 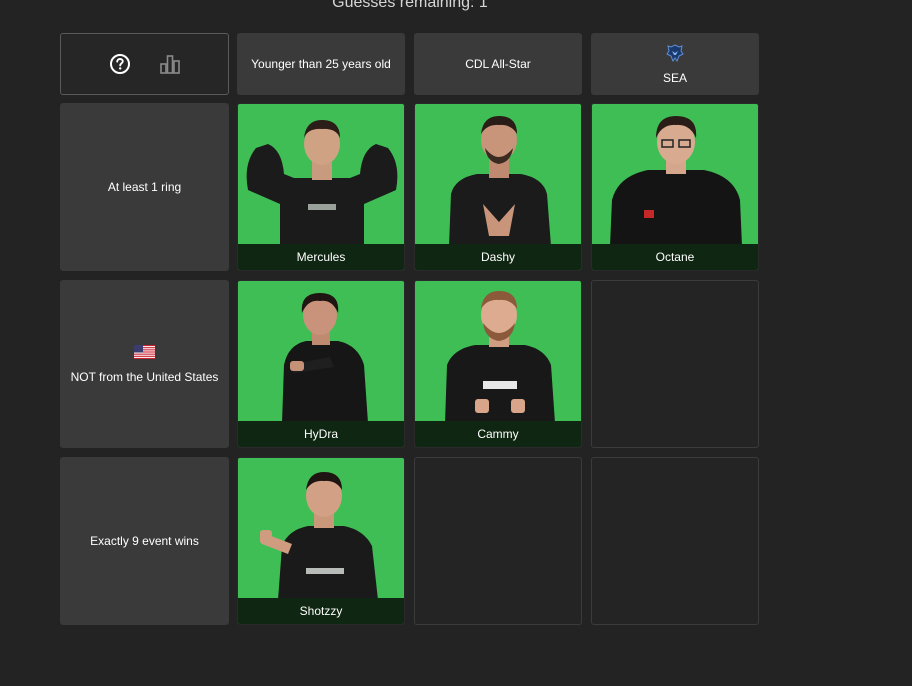 I want to click on row-header-nationality: NOT from the United States, so click(x=144, y=364).